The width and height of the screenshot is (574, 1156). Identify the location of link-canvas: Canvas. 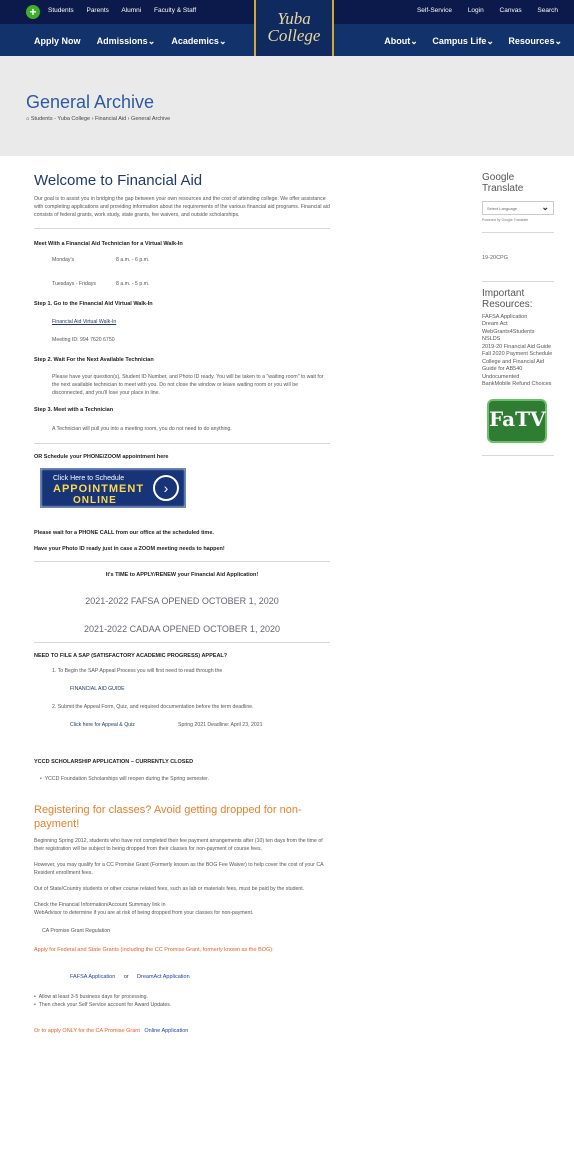
(511, 10).